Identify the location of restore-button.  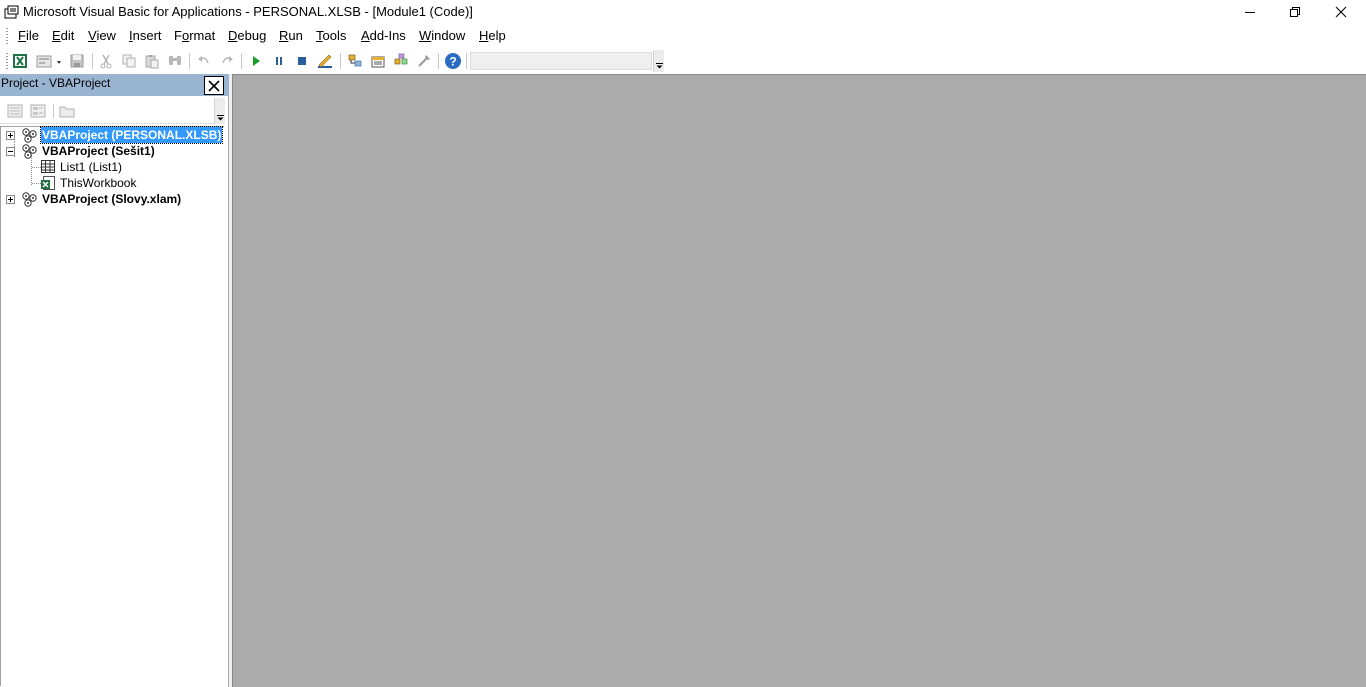
(1295, 12).